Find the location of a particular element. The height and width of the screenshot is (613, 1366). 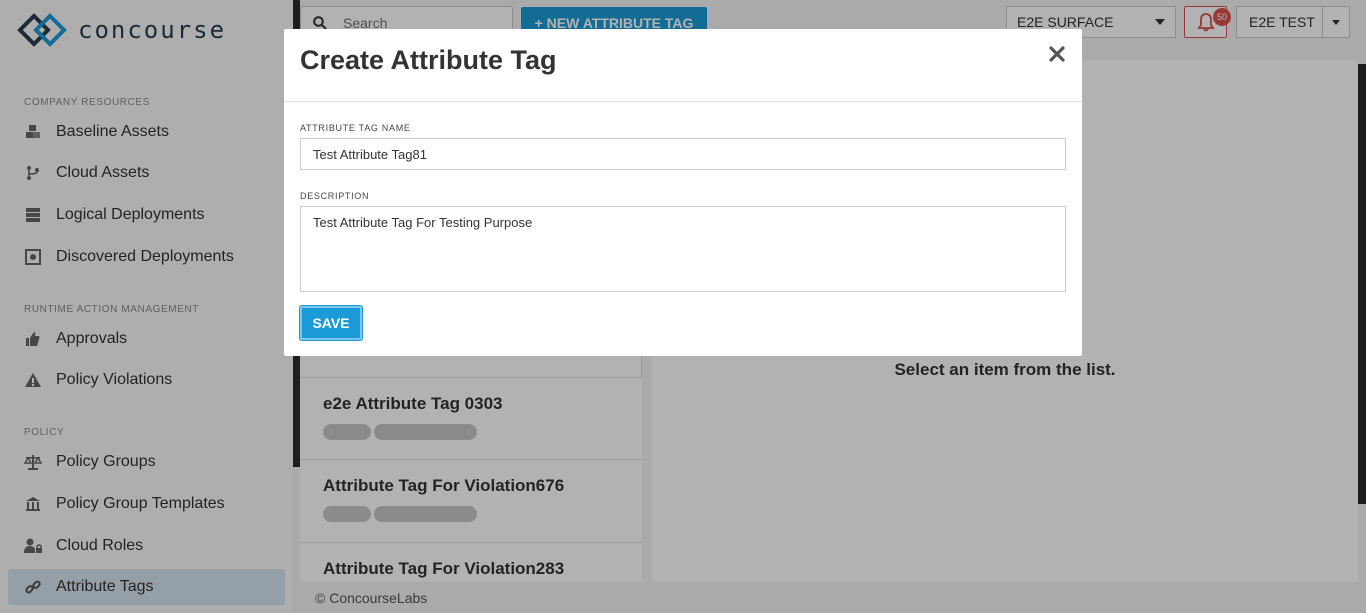

modal-header: Create Attribute Tag is located at coordinates (683, 65).